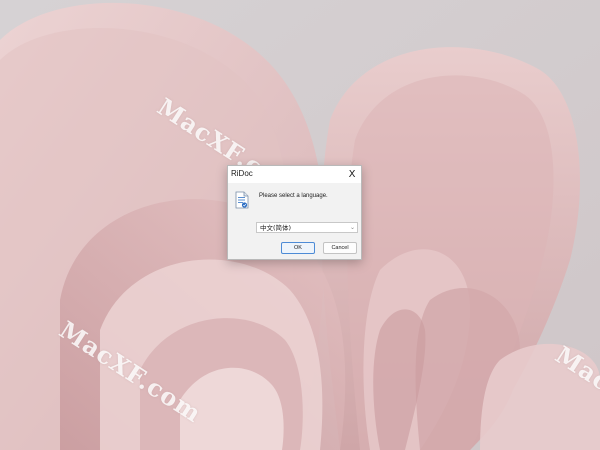 The image size is (600, 450). Describe the element at coordinates (294, 174) in the screenshot. I see `dialog-titlebar: RiDoc X` at that location.